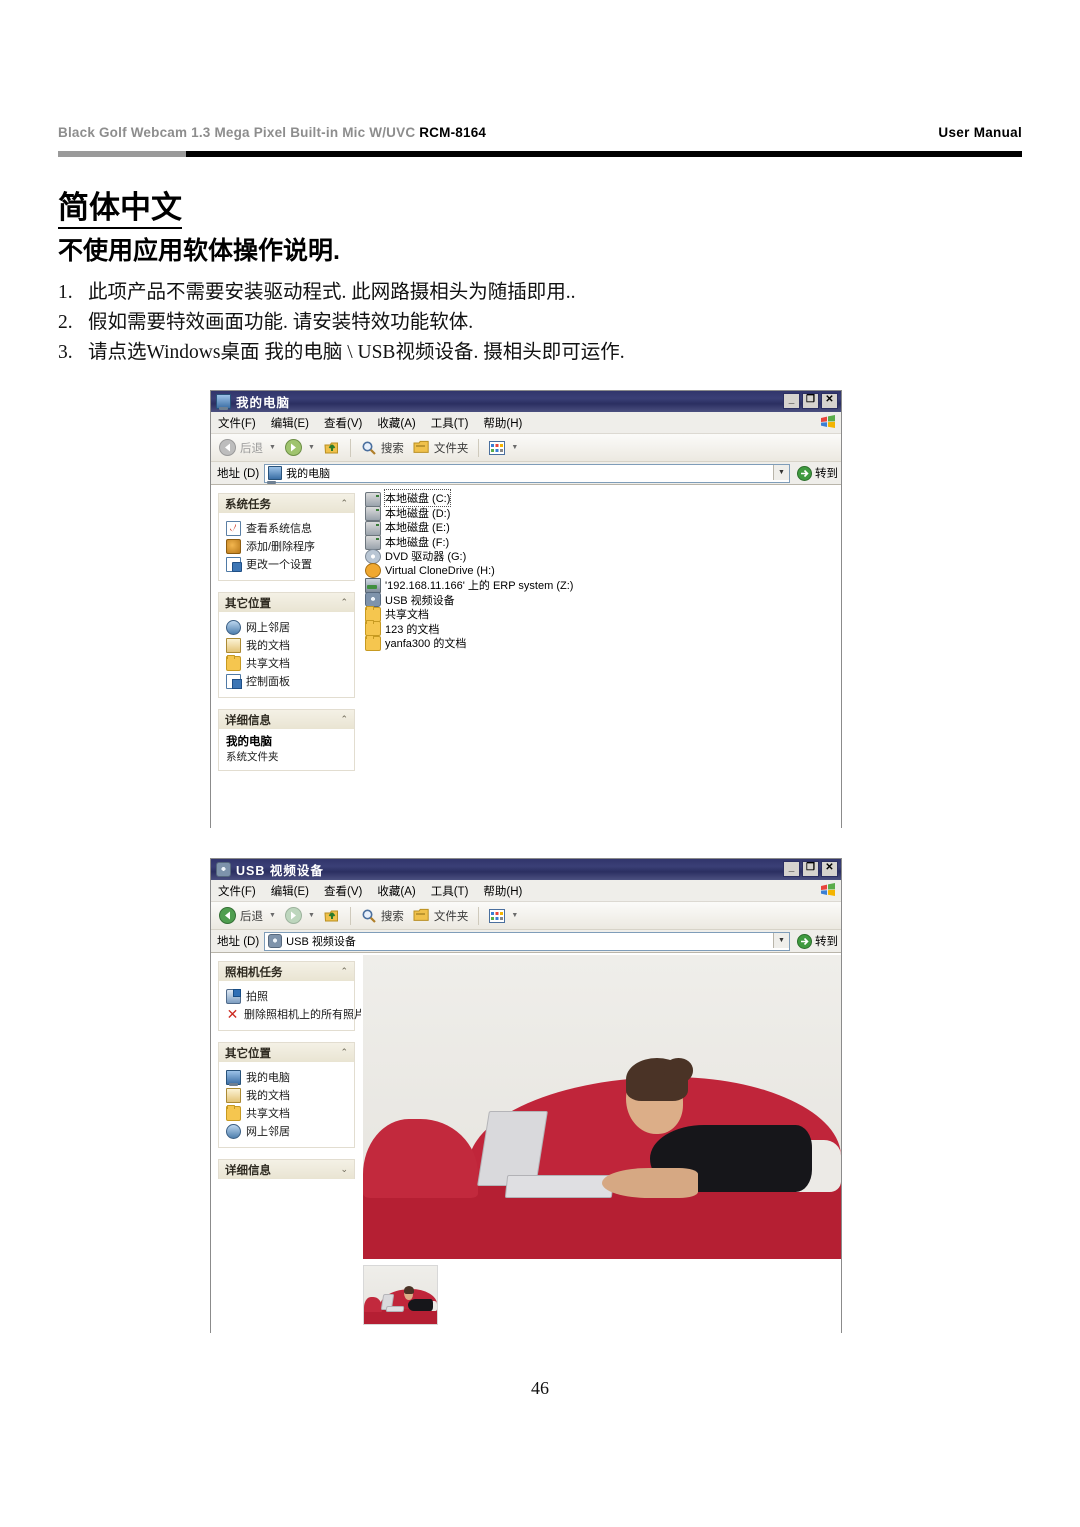  Describe the element at coordinates (526, 891) in the screenshot. I see `window2-menu-bar: 文件(F) 编辑(E) 查看(V) 收藏(A) 工具(T) 帮助(H)` at that location.